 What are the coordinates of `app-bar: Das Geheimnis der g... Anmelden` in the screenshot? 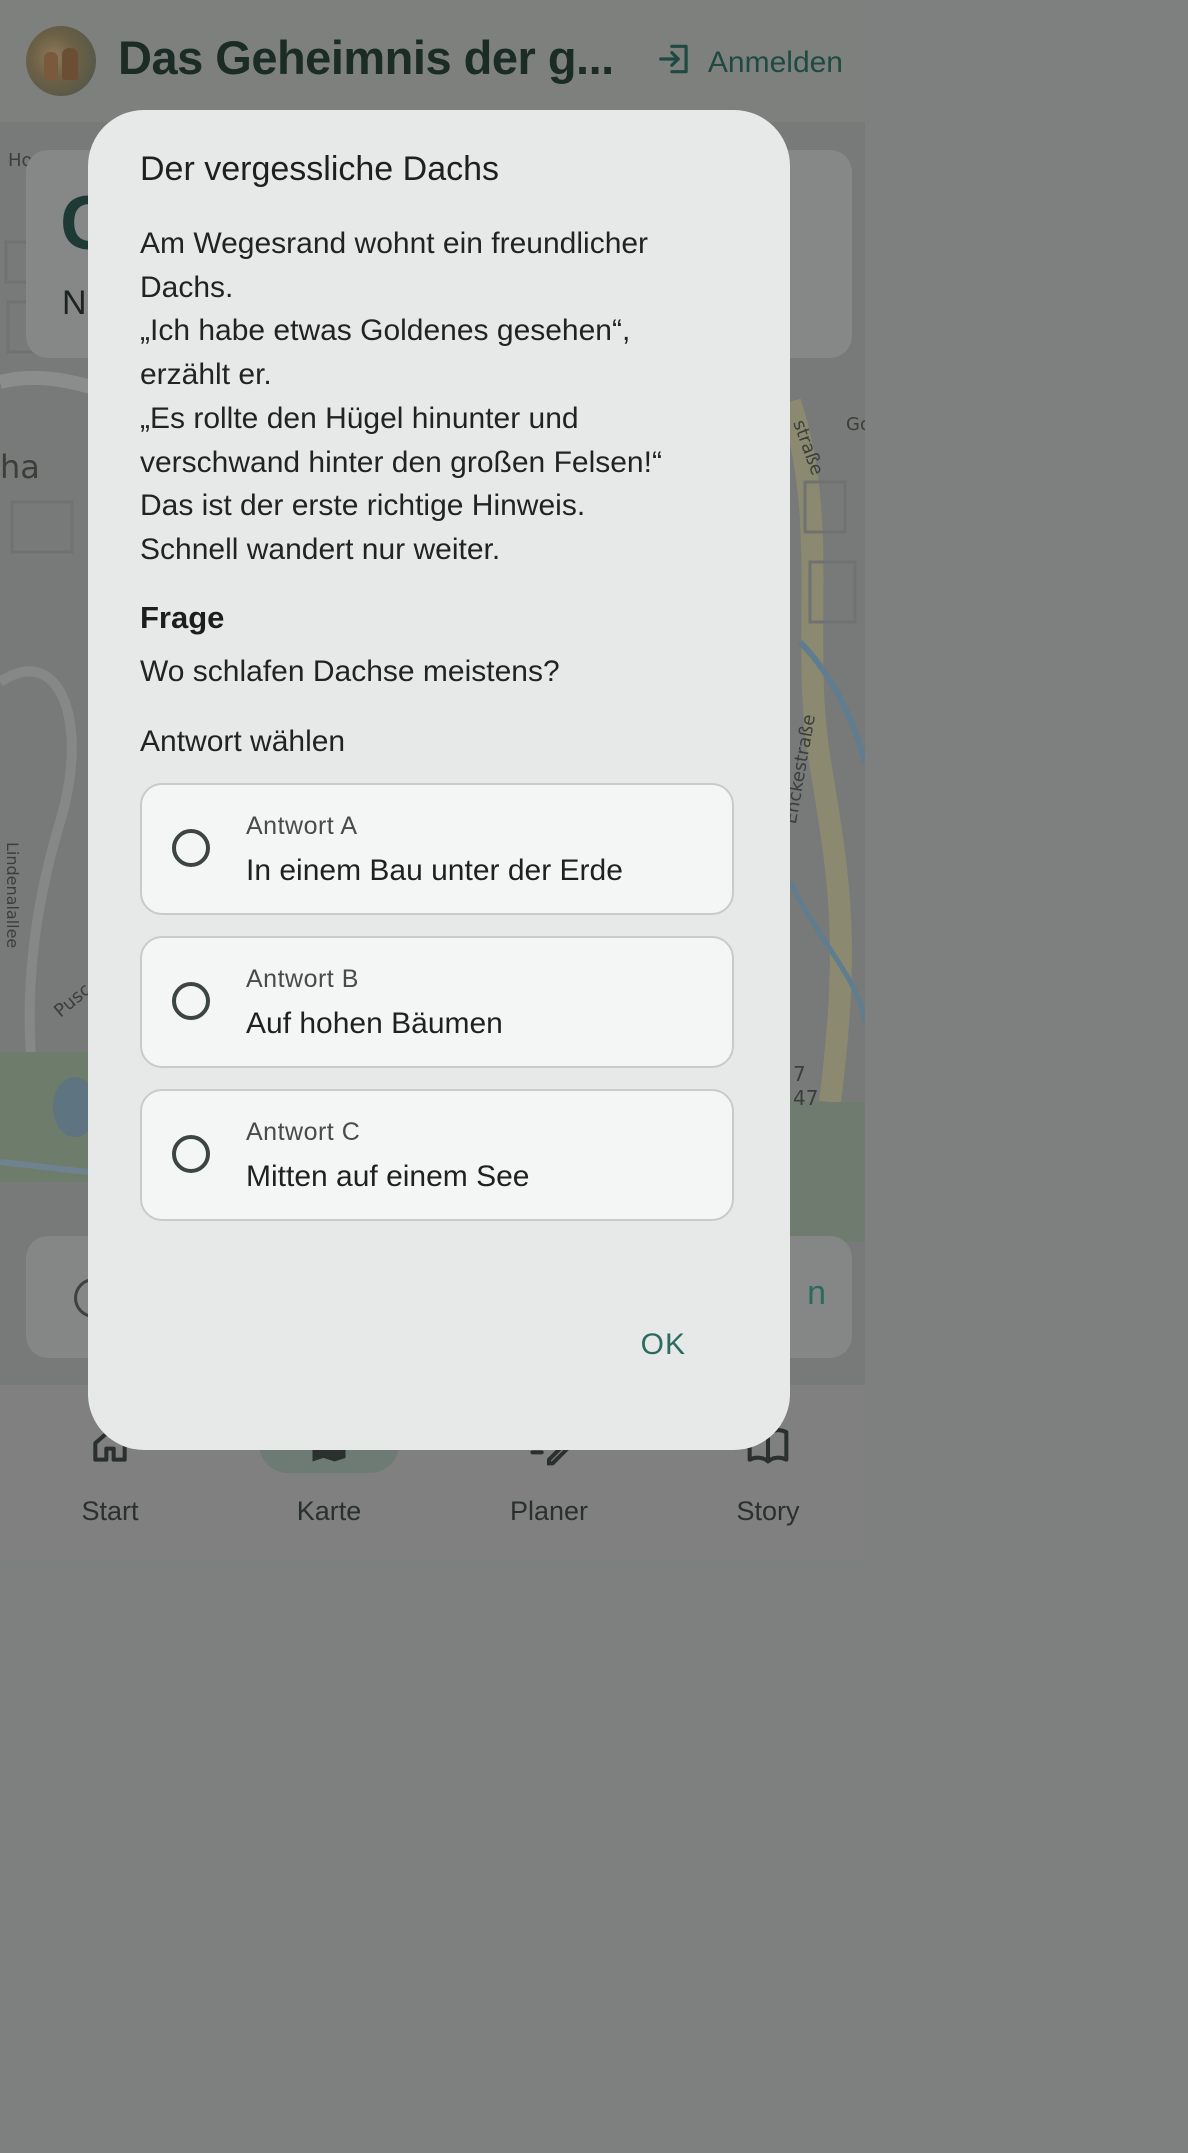 It's located at (432, 61).